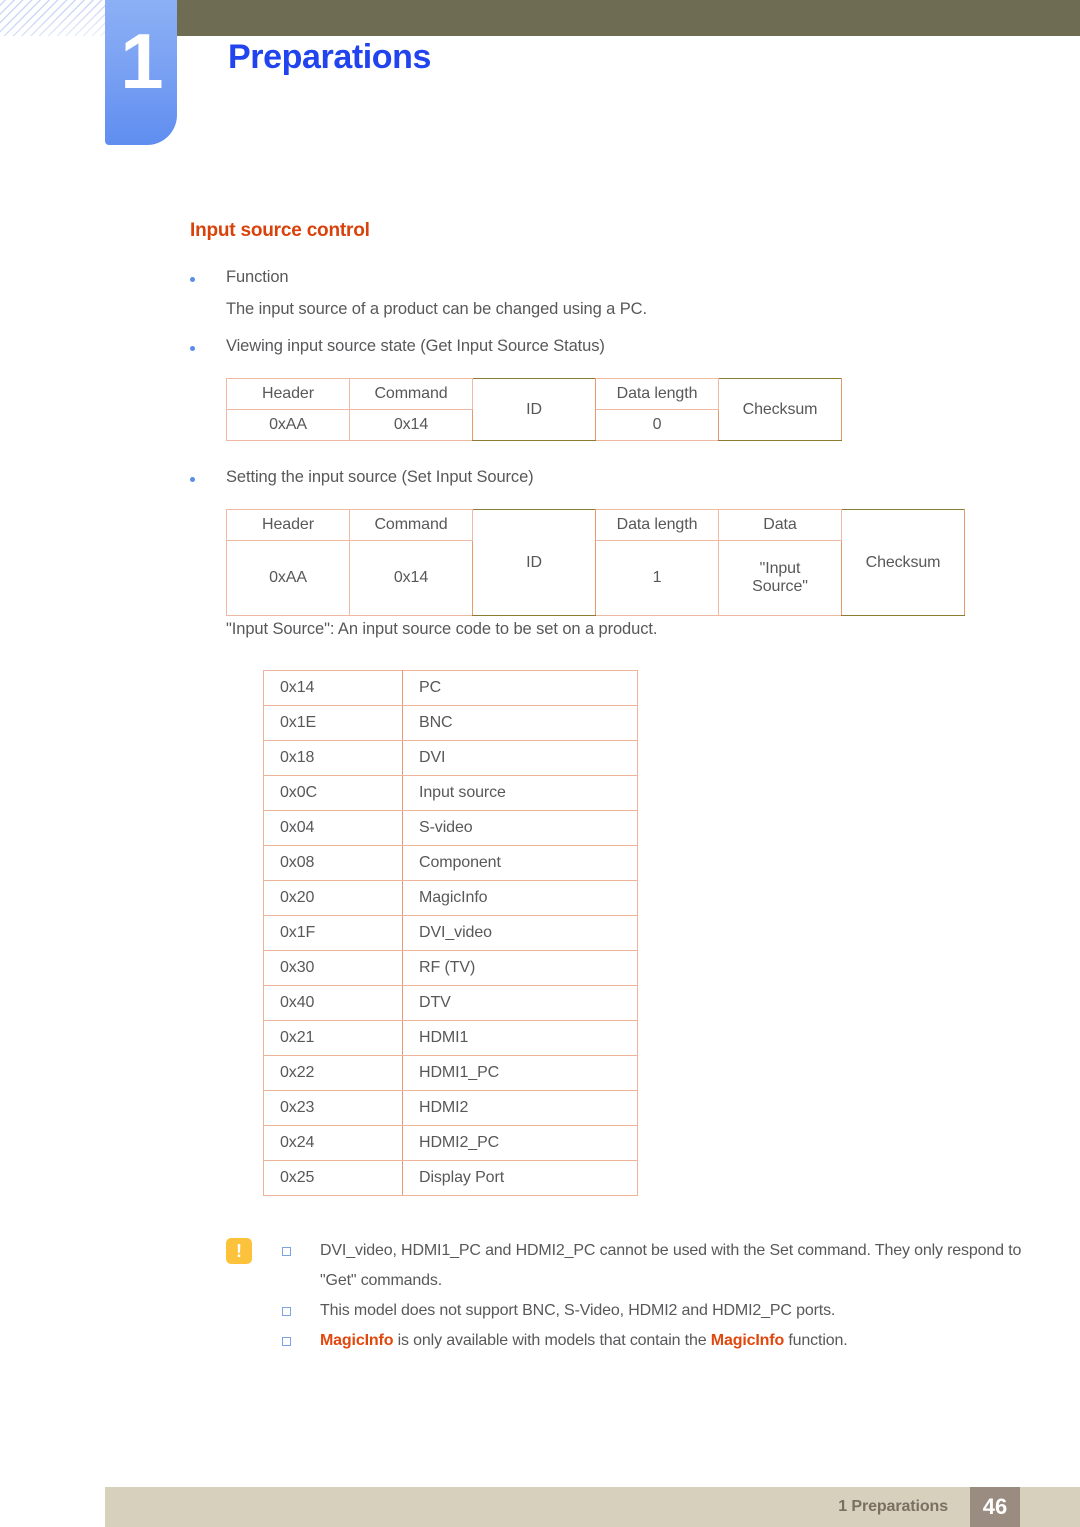 The height and width of the screenshot is (1527, 1080). I want to click on source-code-name: HDMI1, so click(520, 1038).